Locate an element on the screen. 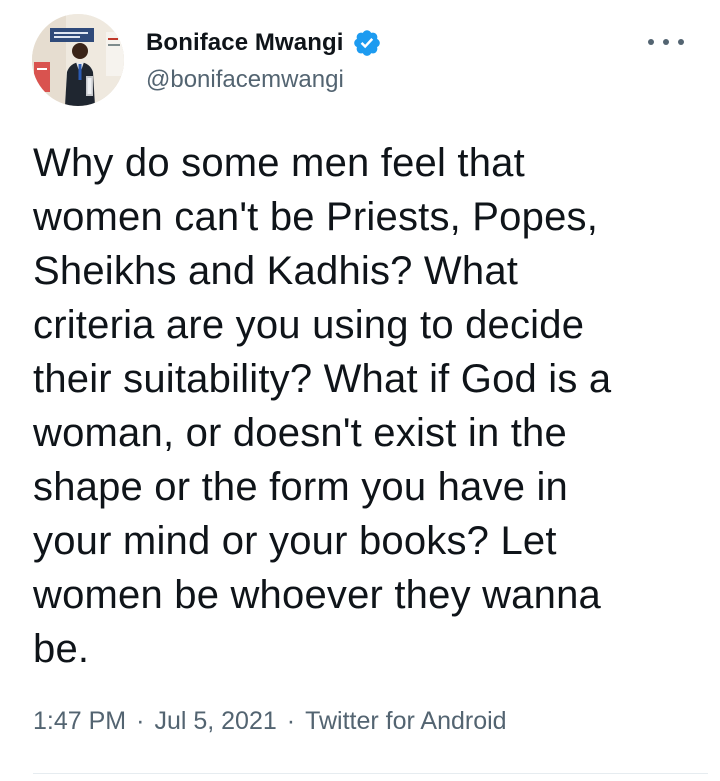 This screenshot has height=781, width=720. author-info: Boniface Mwangi @bonifacemwangi is located at coordinates (264, 61).